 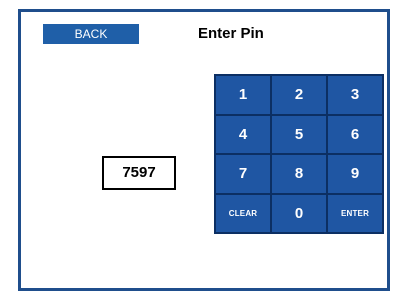 I want to click on key-7: 7, so click(x=243, y=174).